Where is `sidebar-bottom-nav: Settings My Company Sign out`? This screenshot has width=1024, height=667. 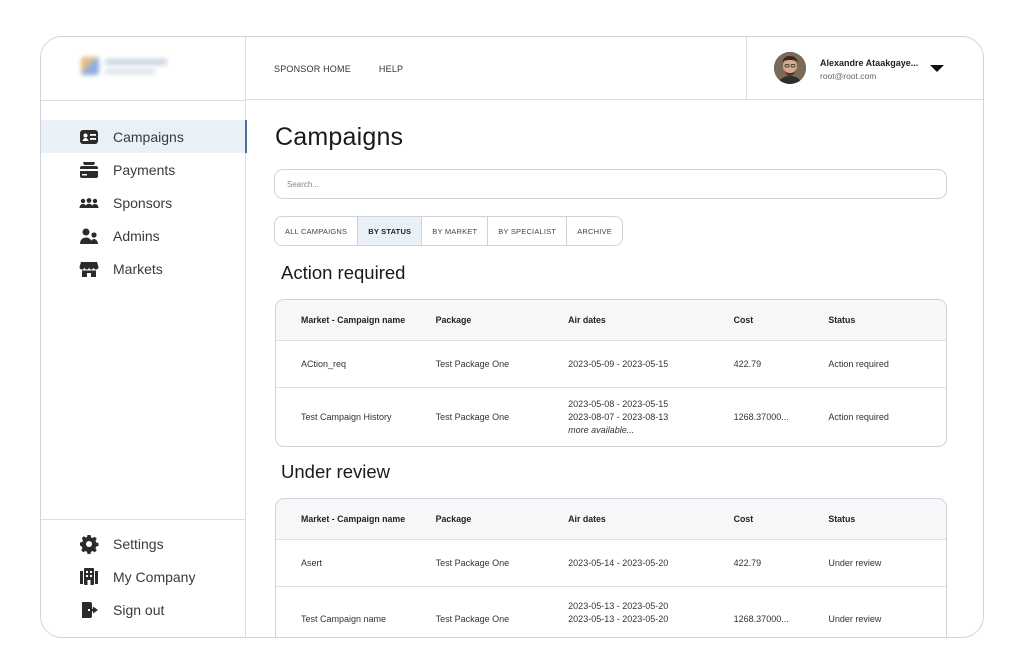
sidebar-bottom-nav: Settings My Company Sign out is located at coordinates (143, 576).